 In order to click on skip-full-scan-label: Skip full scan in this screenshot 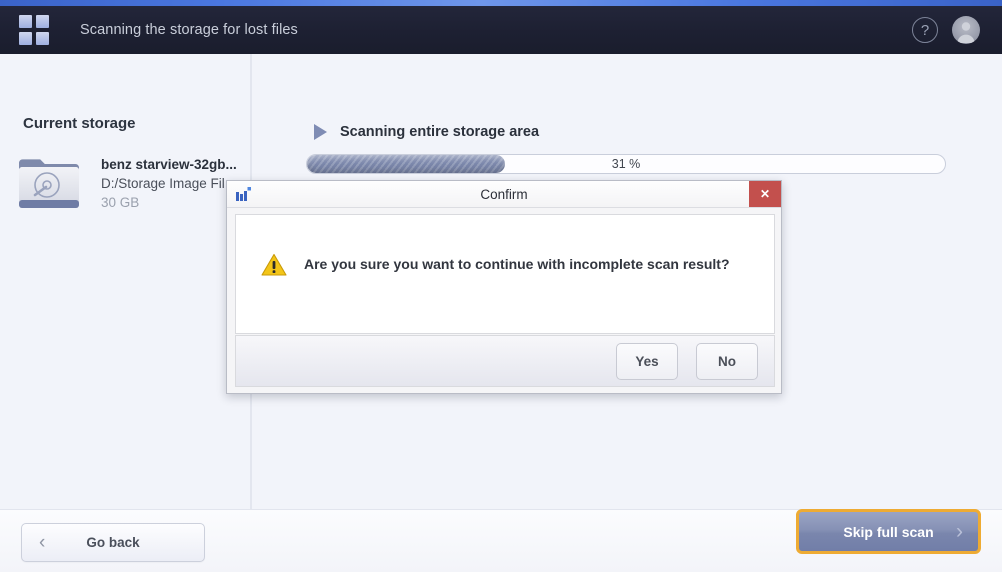, I will do `click(888, 531)`.